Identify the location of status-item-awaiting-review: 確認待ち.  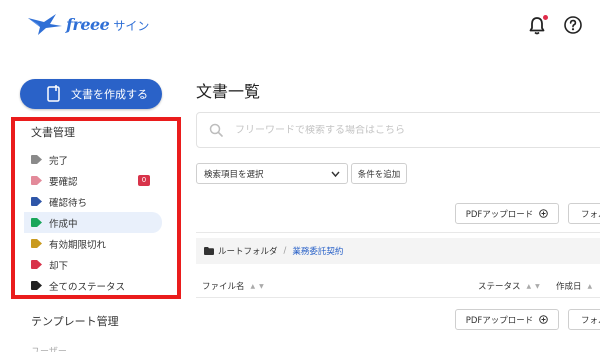
(93, 201).